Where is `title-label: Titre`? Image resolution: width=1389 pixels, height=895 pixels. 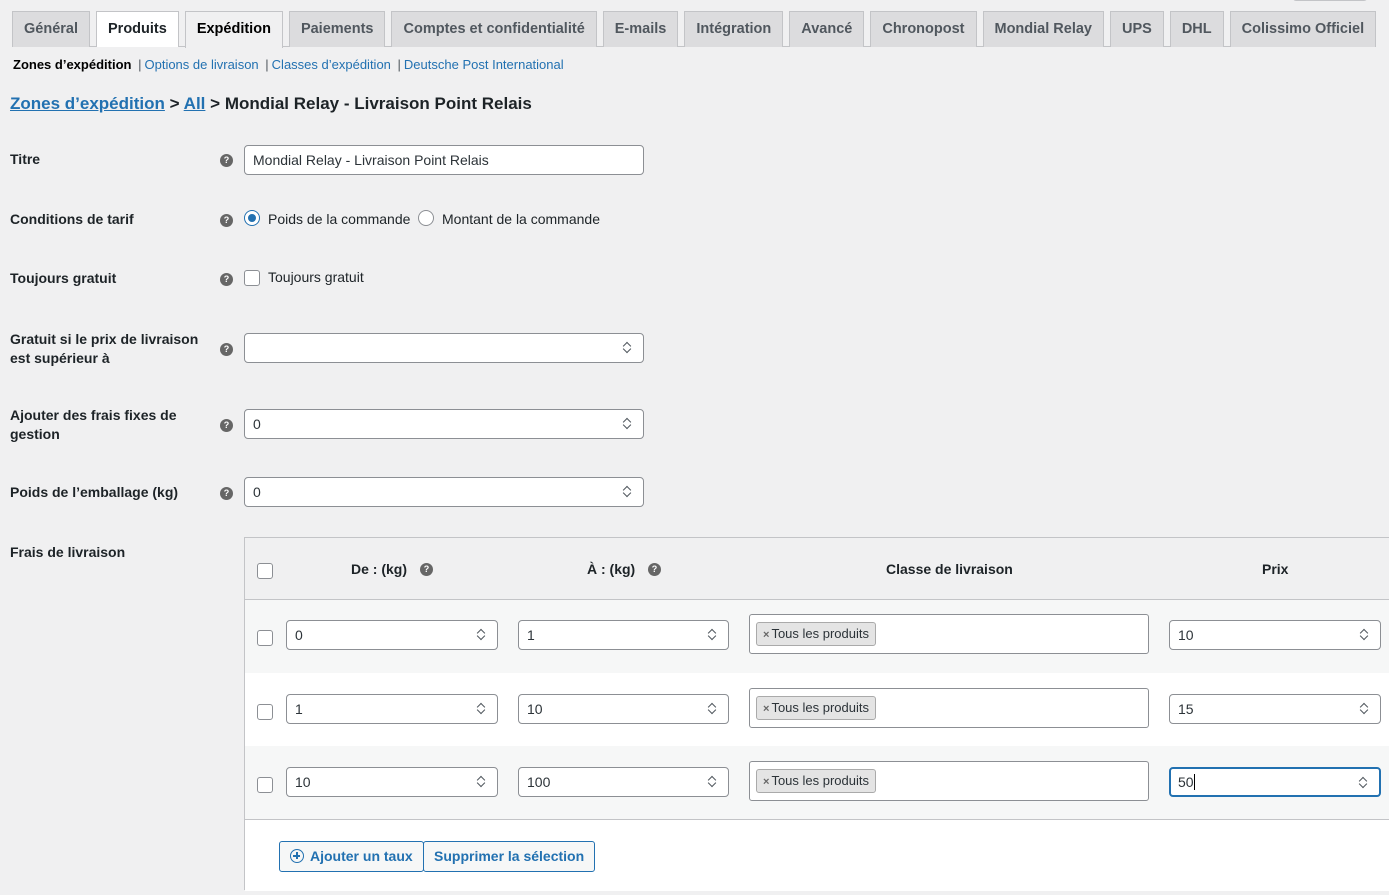
title-label: Titre is located at coordinates (25, 159).